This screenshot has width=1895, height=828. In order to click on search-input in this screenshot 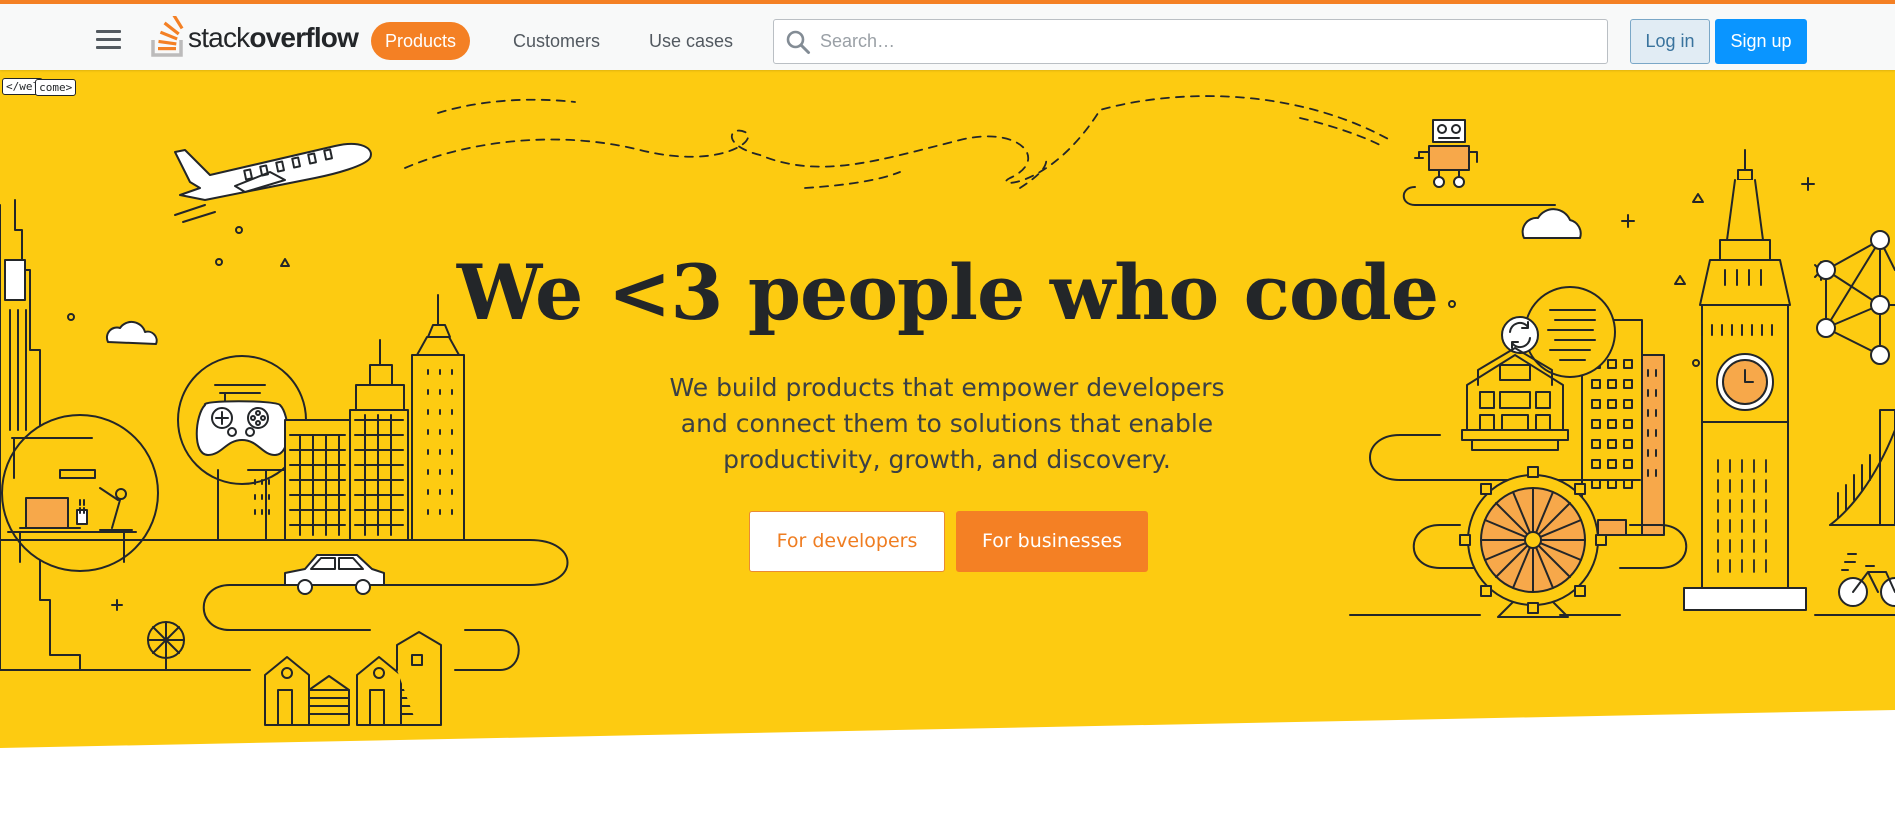, I will do `click(1208, 41)`.